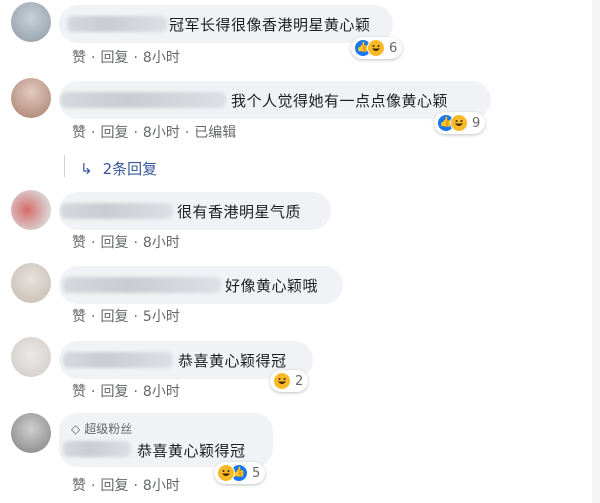 This screenshot has height=503, width=600. Describe the element at coordinates (393, 48) in the screenshot. I see `reaction-count: 6` at that location.